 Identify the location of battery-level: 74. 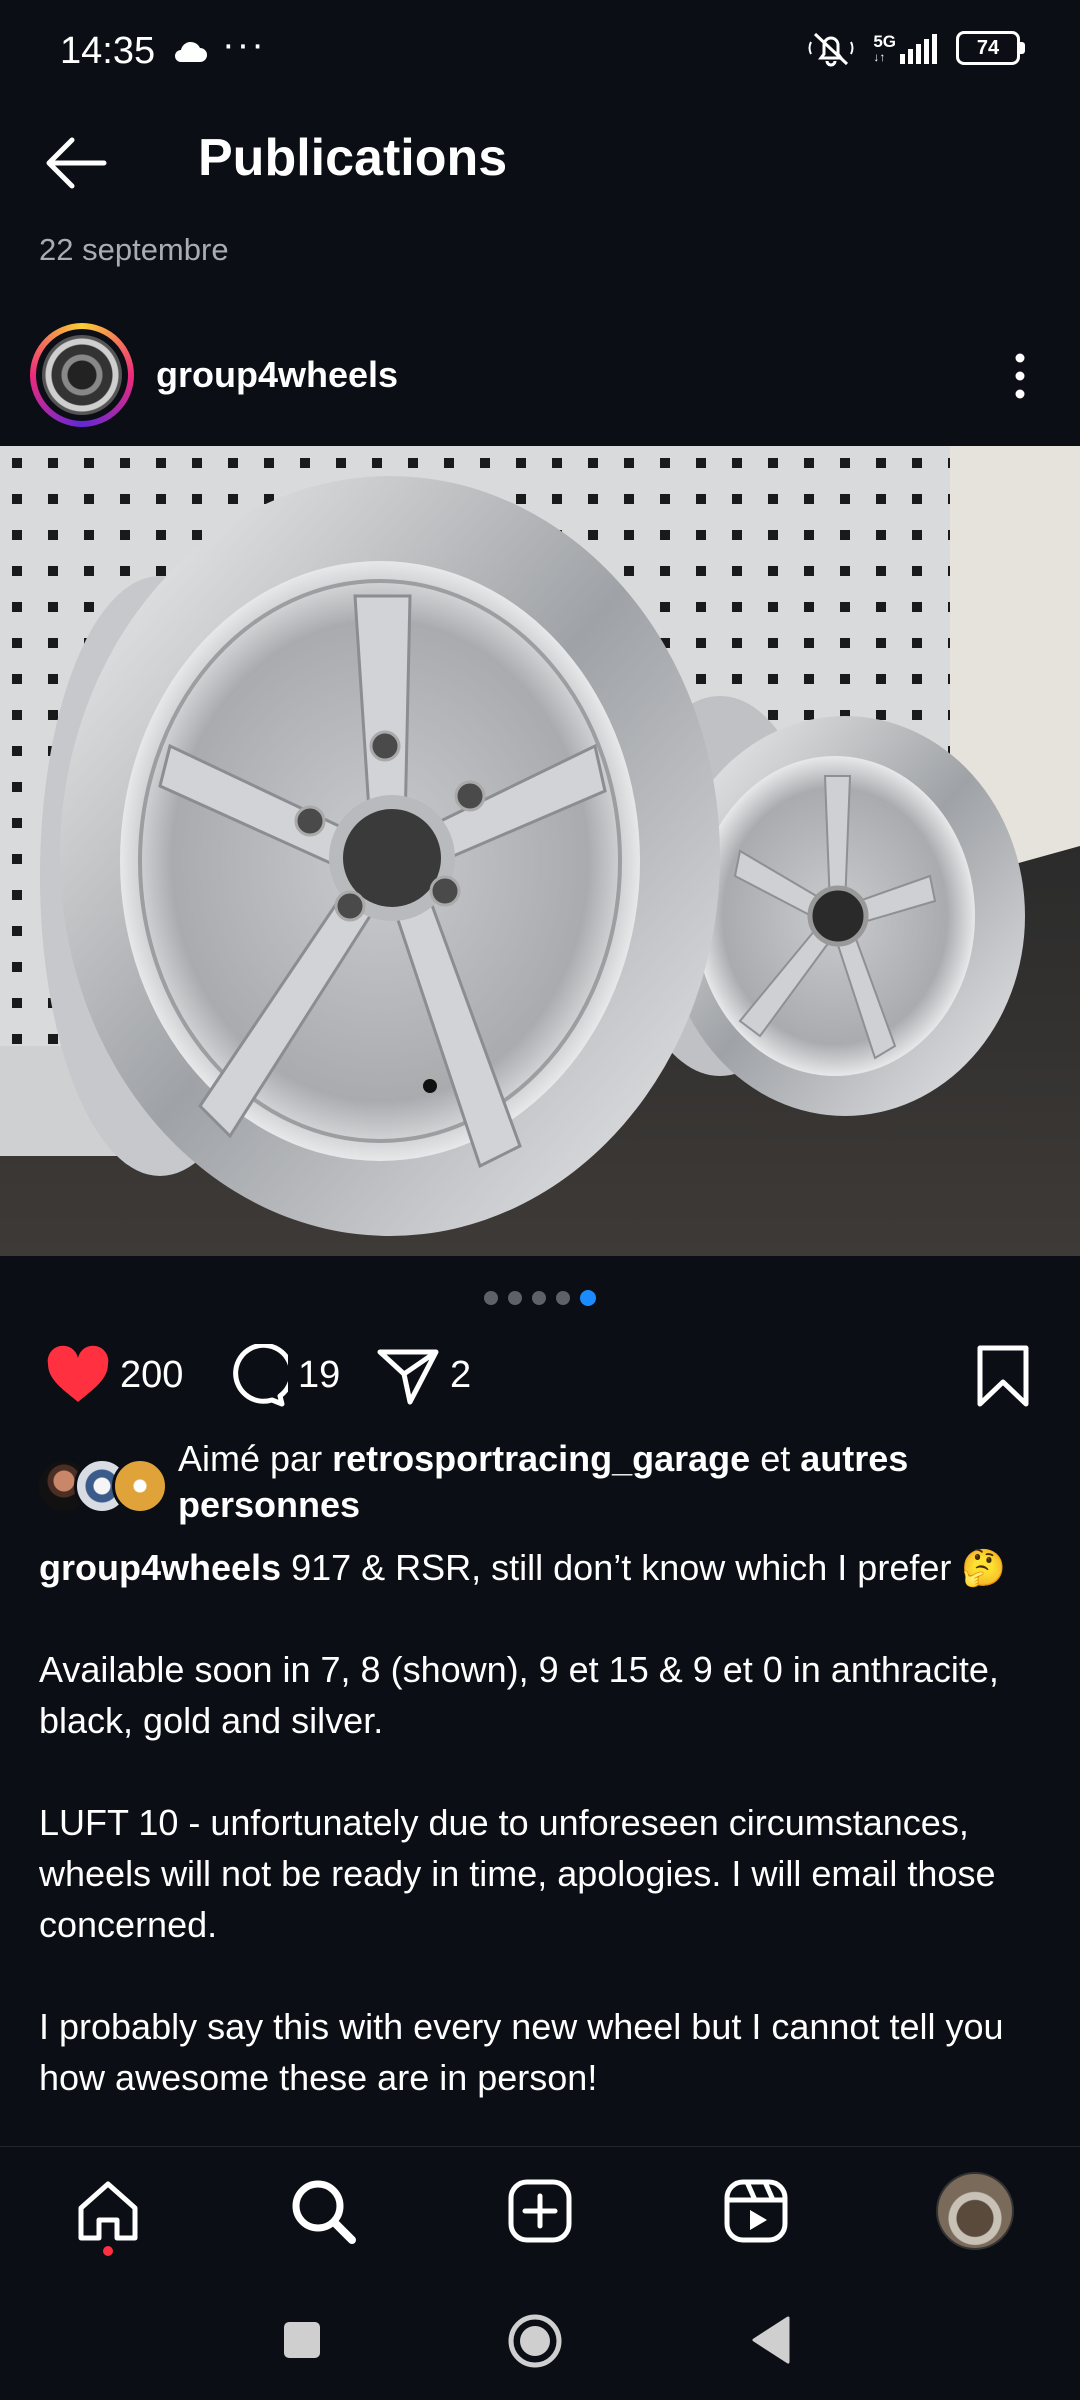
(988, 47).